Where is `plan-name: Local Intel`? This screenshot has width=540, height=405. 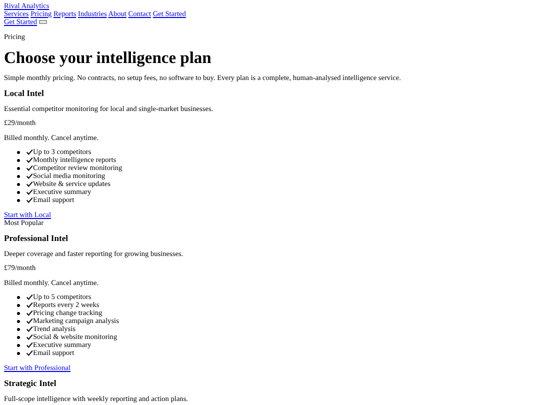
plan-name: Local Intel is located at coordinates (24, 93).